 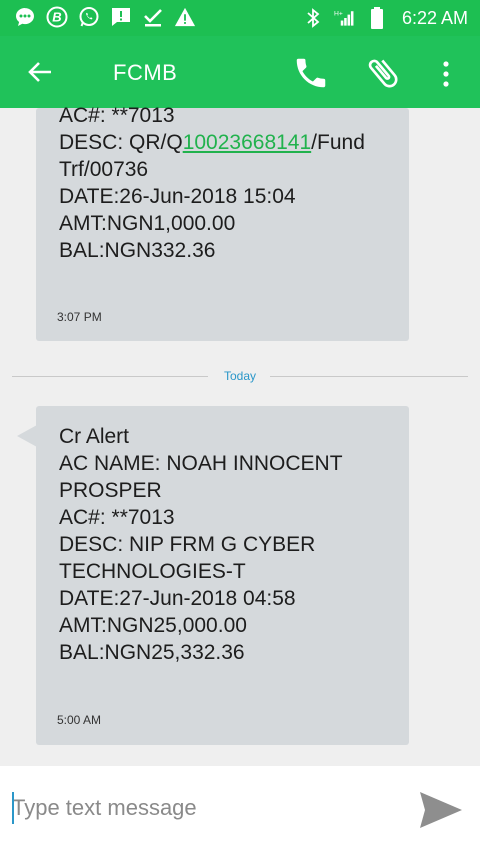 I want to click on back-button, so click(x=40, y=72).